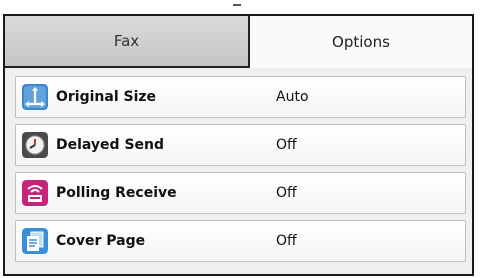  What do you see at coordinates (237, 5) in the screenshot?
I see `indicator-mark` at bounding box center [237, 5].